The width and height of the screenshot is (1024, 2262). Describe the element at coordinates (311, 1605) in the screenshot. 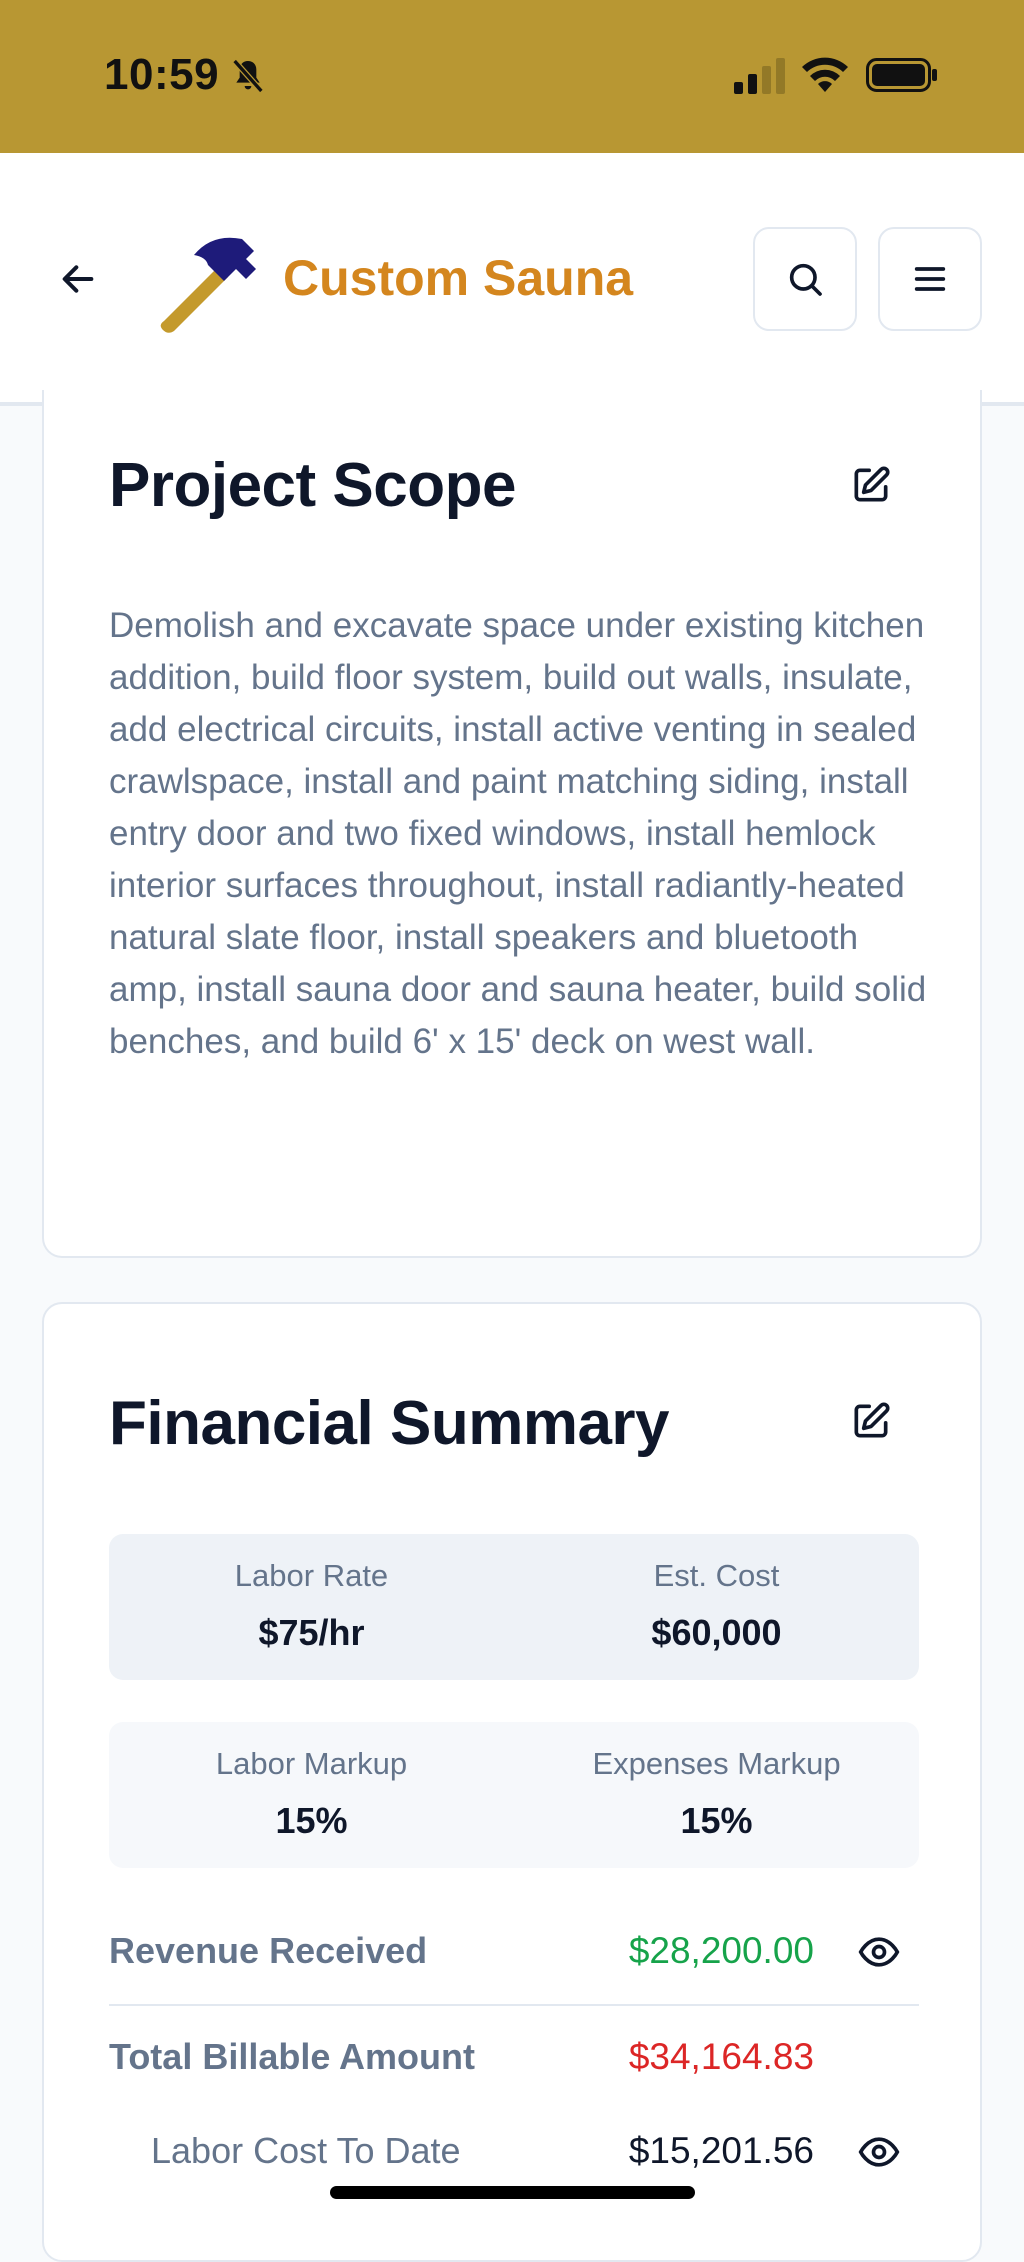

I see `labor-rate-stat: Labor Rate $75/hr` at that location.